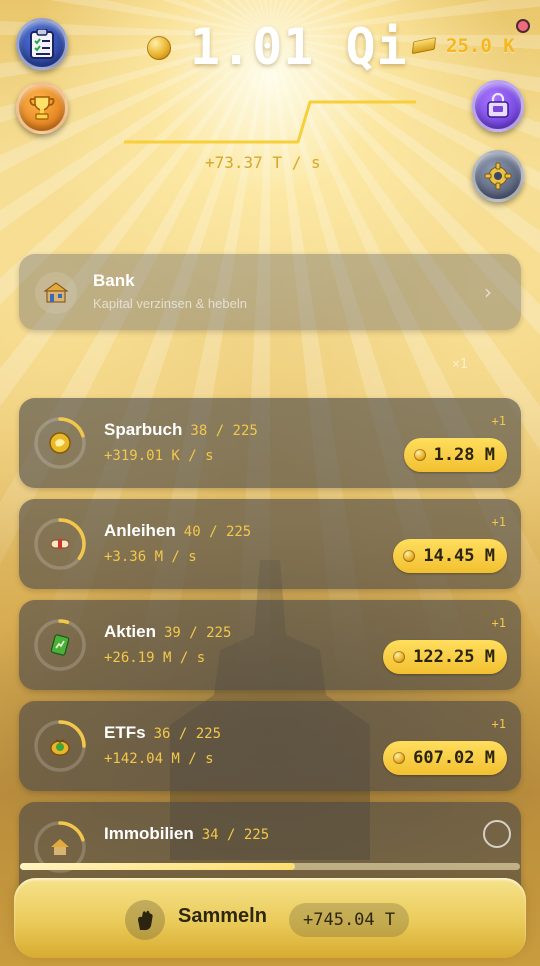 This screenshot has height=966, width=540. What do you see at coordinates (270, 544) in the screenshot?
I see `investment-card: Anleihen 40 / 225 +3.36 M / s +1 14.45 M` at bounding box center [270, 544].